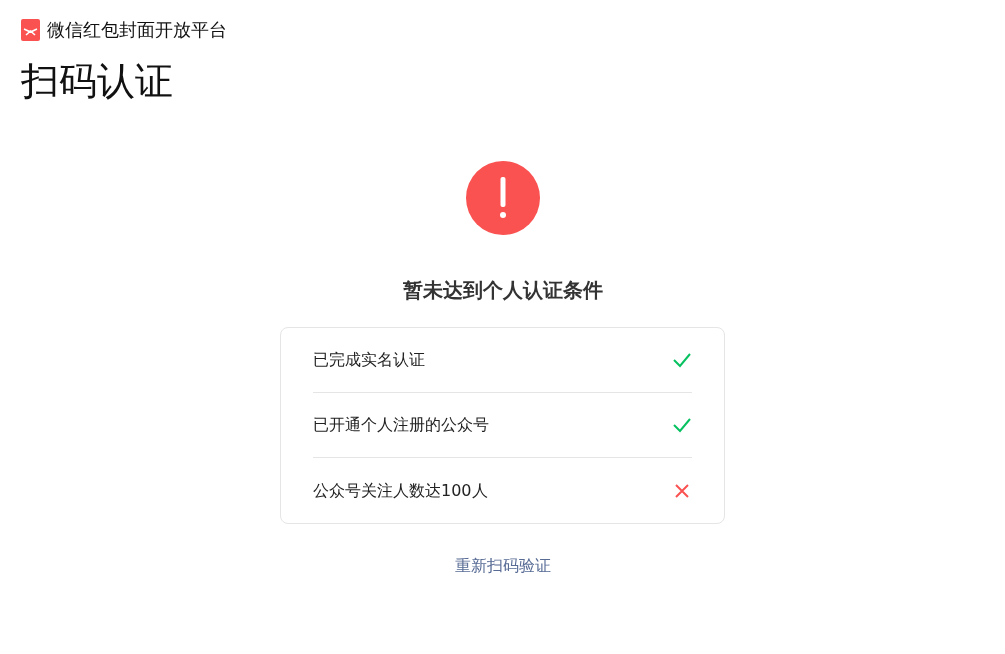 The height and width of the screenshot is (654, 1005). Describe the element at coordinates (502, 198) in the screenshot. I see `warning-icon` at that location.